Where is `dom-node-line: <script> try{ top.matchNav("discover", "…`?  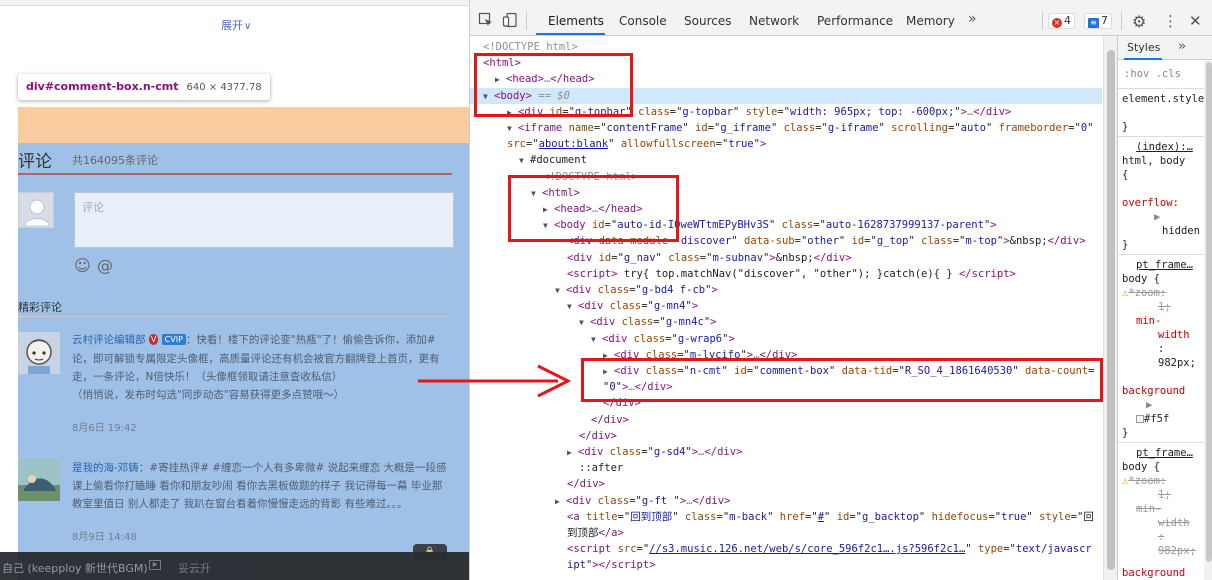
dom-node-line: <script> try{ top.matchNav("discover", "… is located at coordinates (743, 274).